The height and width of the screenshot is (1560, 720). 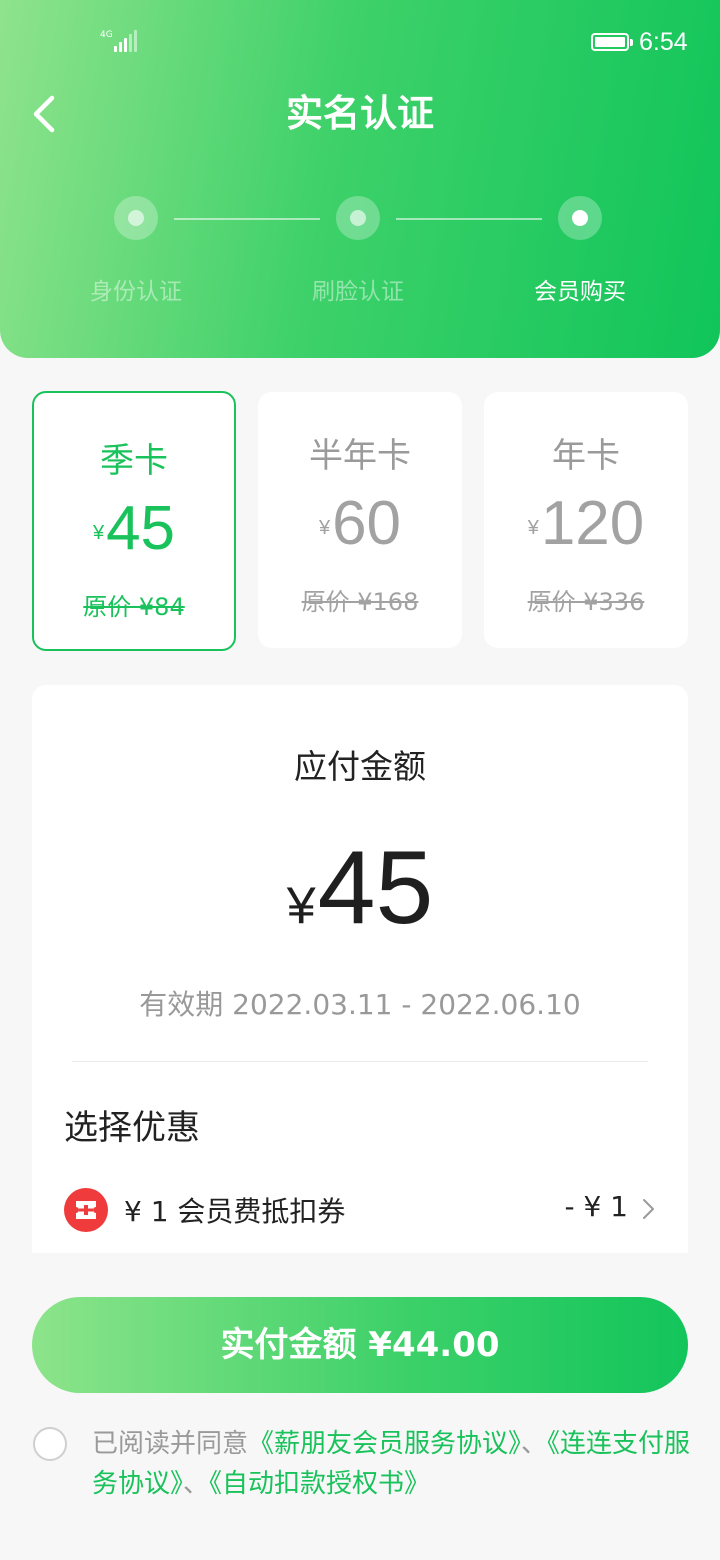 I want to click on signal-icon: 4G, so click(x=120, y=42).